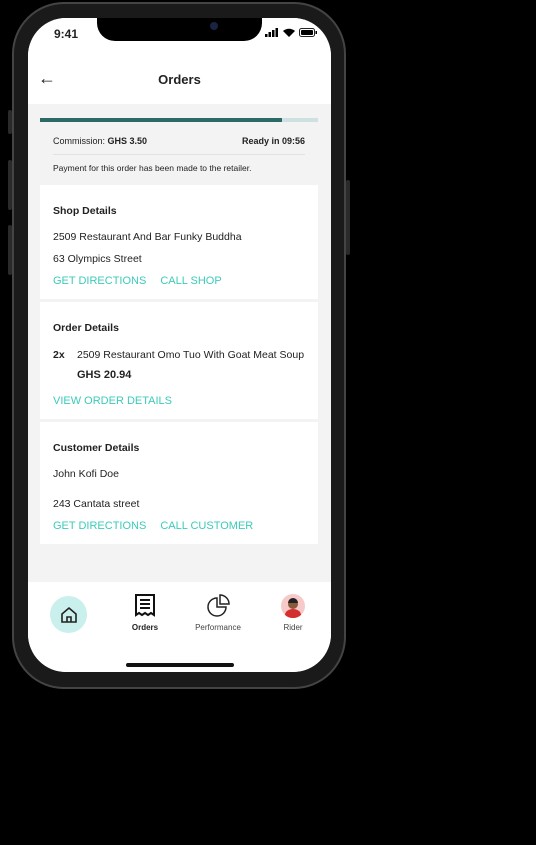 Image resolution: width=536 pixels, height=845 pixels. Describe the element at coordinates (80, 141) in the screenshot. I see `commission-label: Commission:` at that location.